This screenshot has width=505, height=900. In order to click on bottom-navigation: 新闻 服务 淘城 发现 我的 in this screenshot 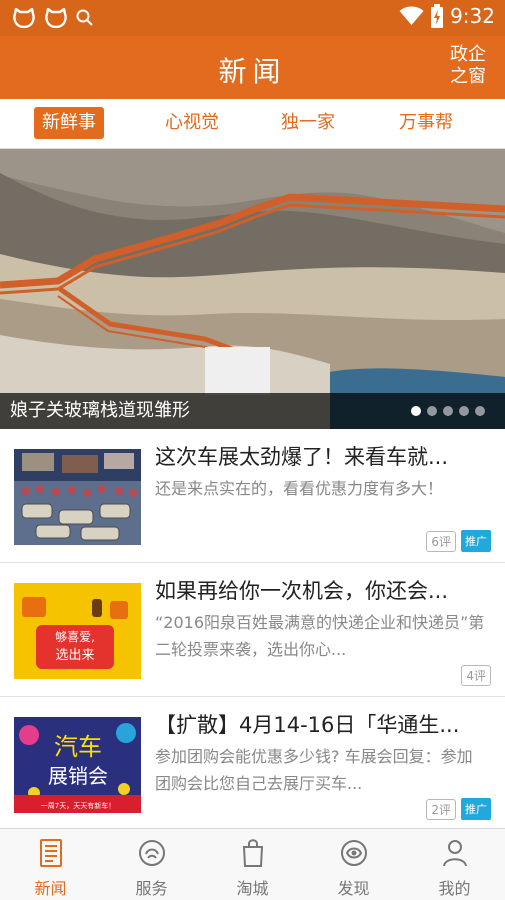, I will do `click(252, 864)`.